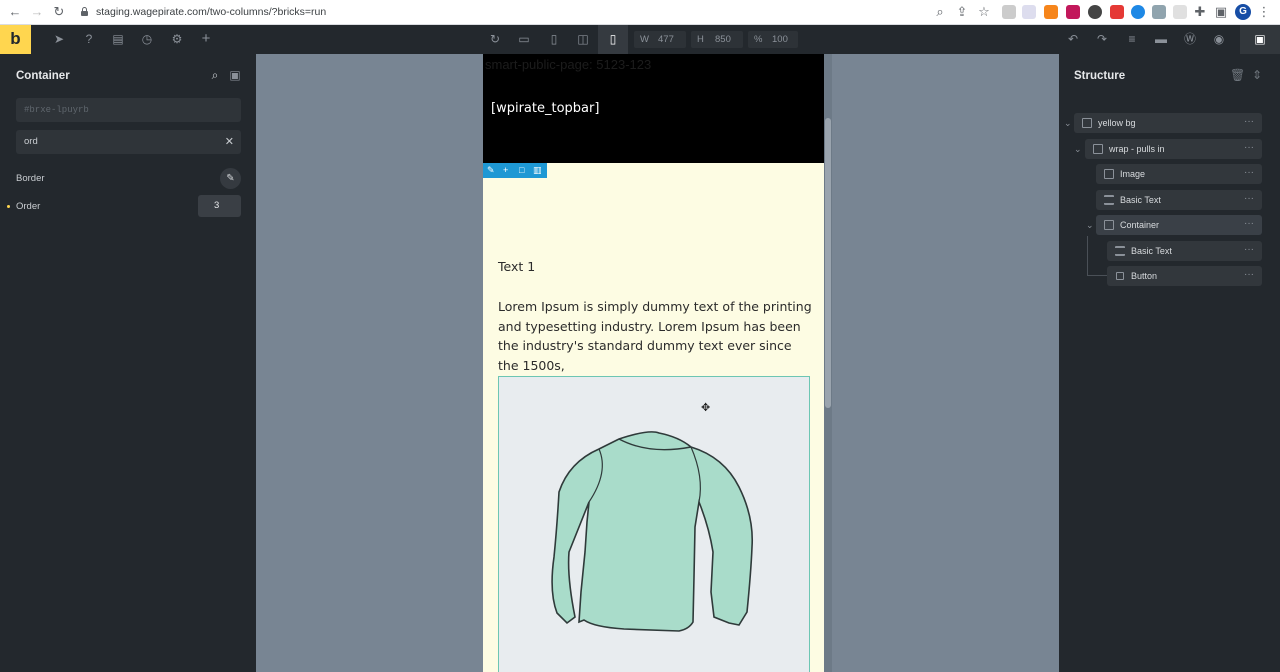  What do you see at coordinates (940, 12) in the screenshot?
I see `zoom-icon: ⌕` at bounding box center [940, 12].